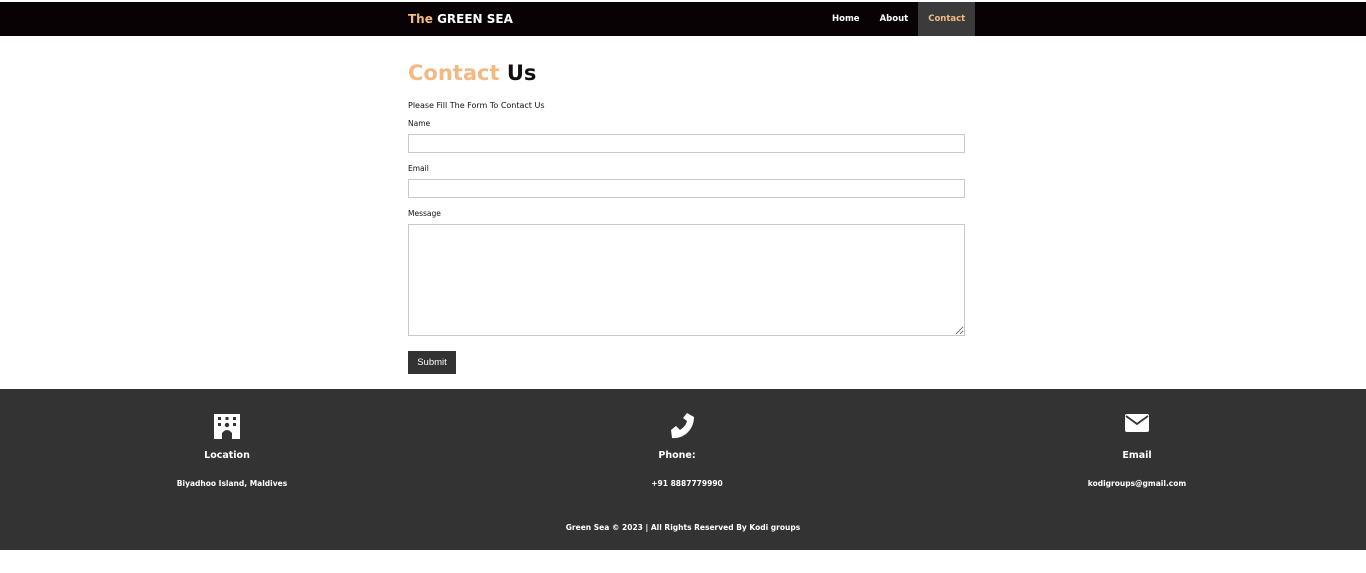  I want to click on page-title: Contact Us, so click(472, 73).